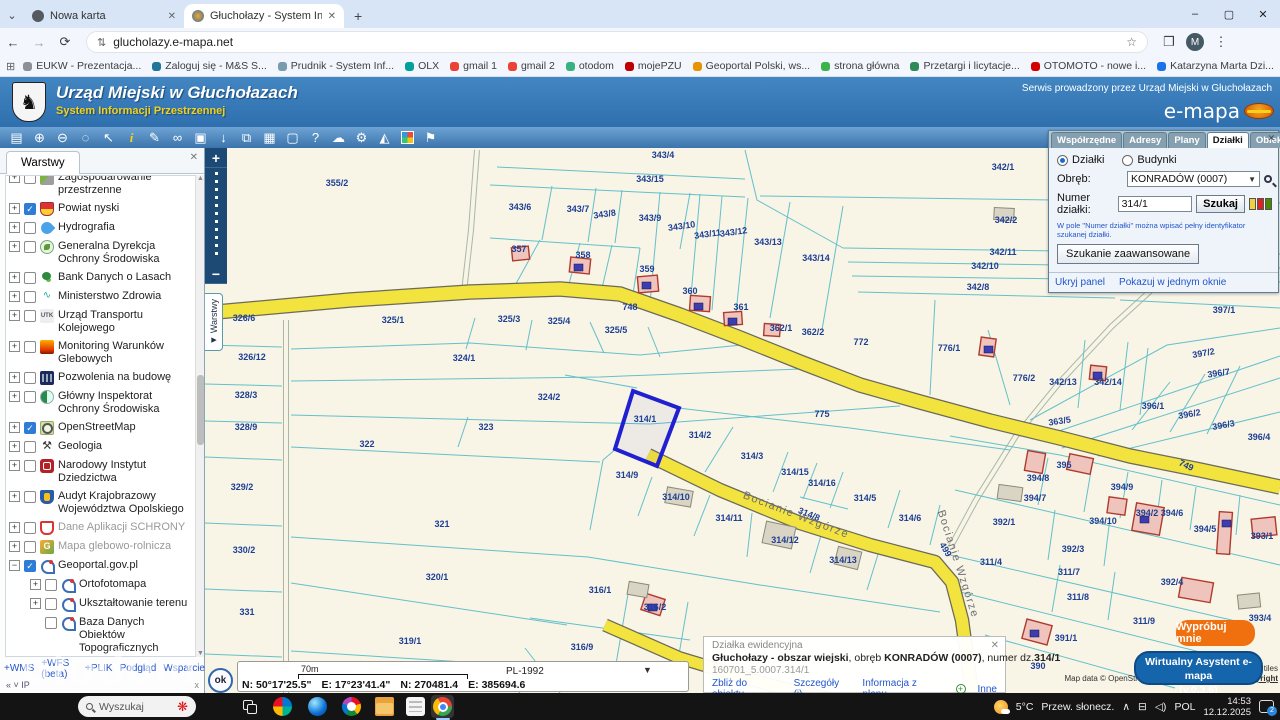 Image resolution: width=1280 pixels, height=720 pixels. What do you see at coordinates (200, 138) in the screenshot?
I see `print-icon: ▣` at bounding box center [200, 138].